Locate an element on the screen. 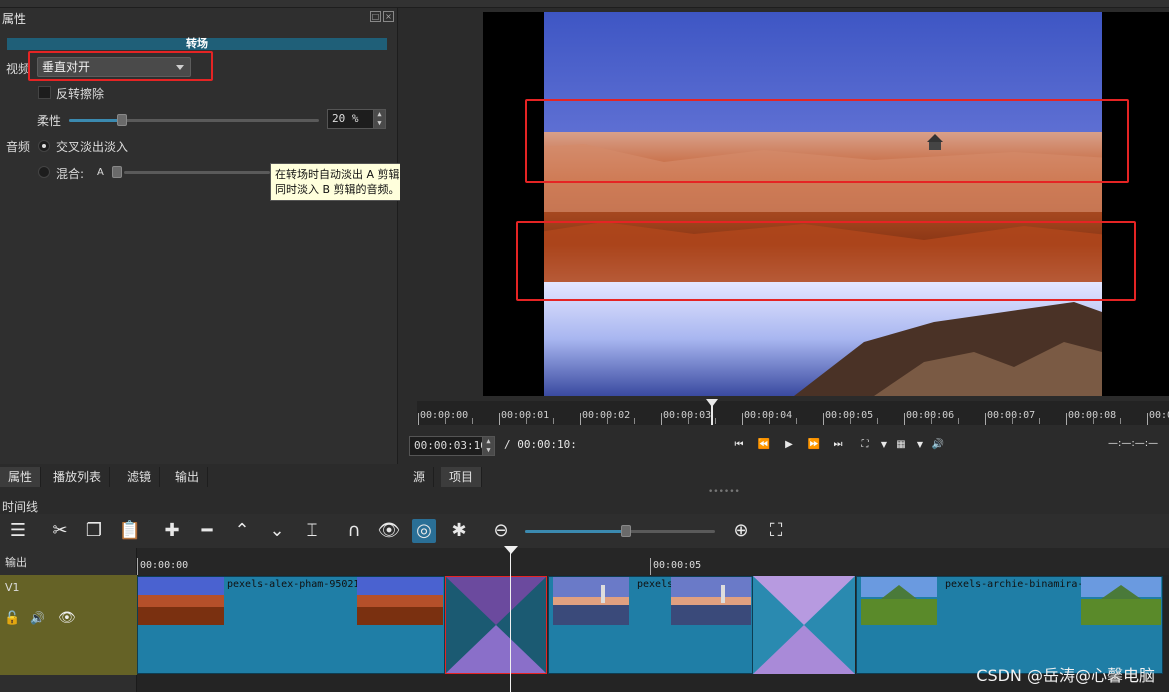  skip-to-start-icon: ⏮ is located at coordinates (739, 445).